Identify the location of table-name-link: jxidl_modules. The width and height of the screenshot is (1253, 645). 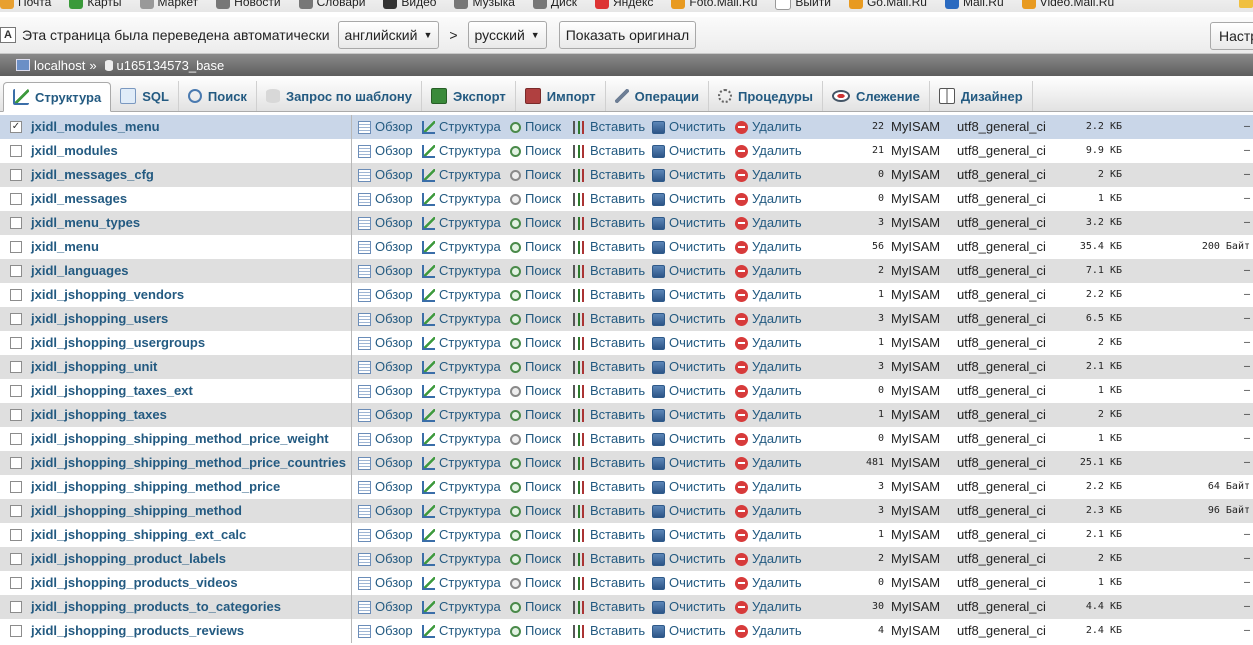
(74, 151).